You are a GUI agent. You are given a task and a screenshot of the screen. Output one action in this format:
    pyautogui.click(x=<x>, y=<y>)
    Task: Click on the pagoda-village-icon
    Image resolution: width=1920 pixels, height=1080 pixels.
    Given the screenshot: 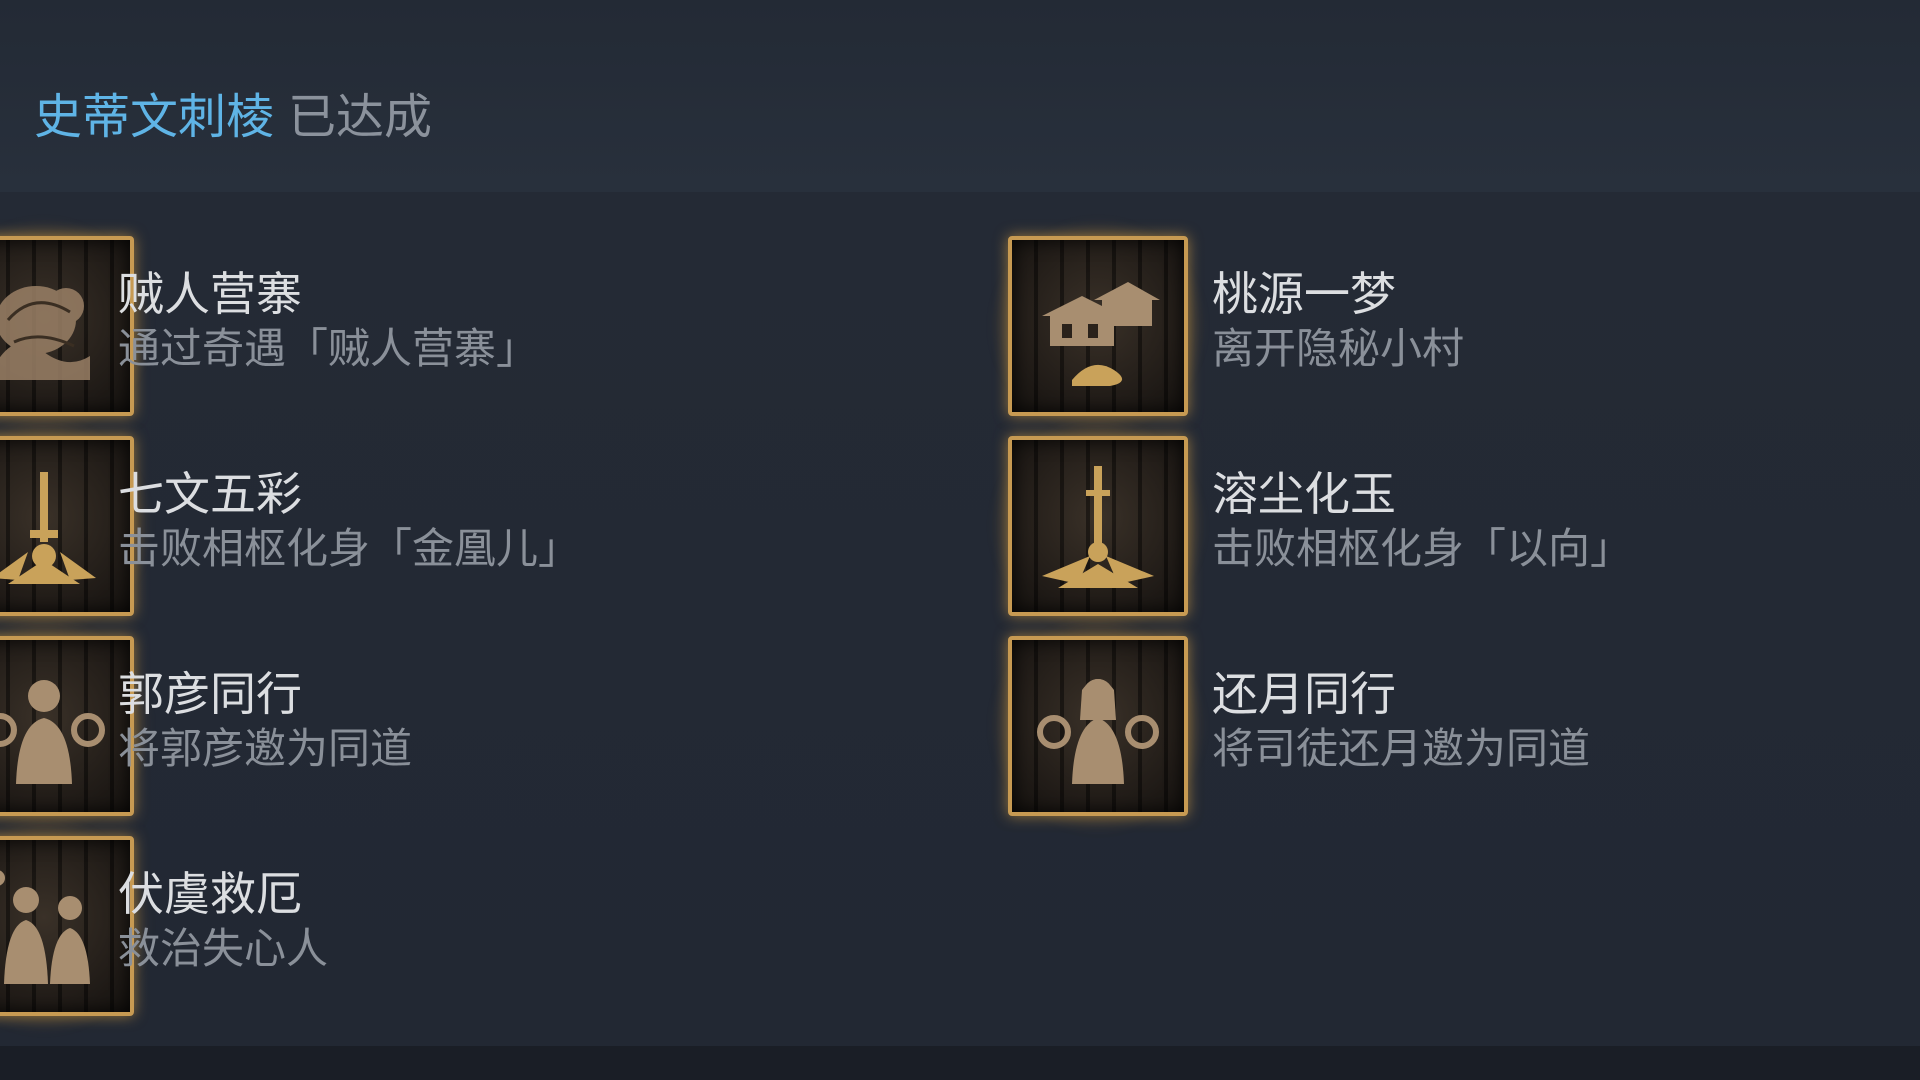 What is the action you would take?
    pyautogui.click(x=1098, y=326)
    